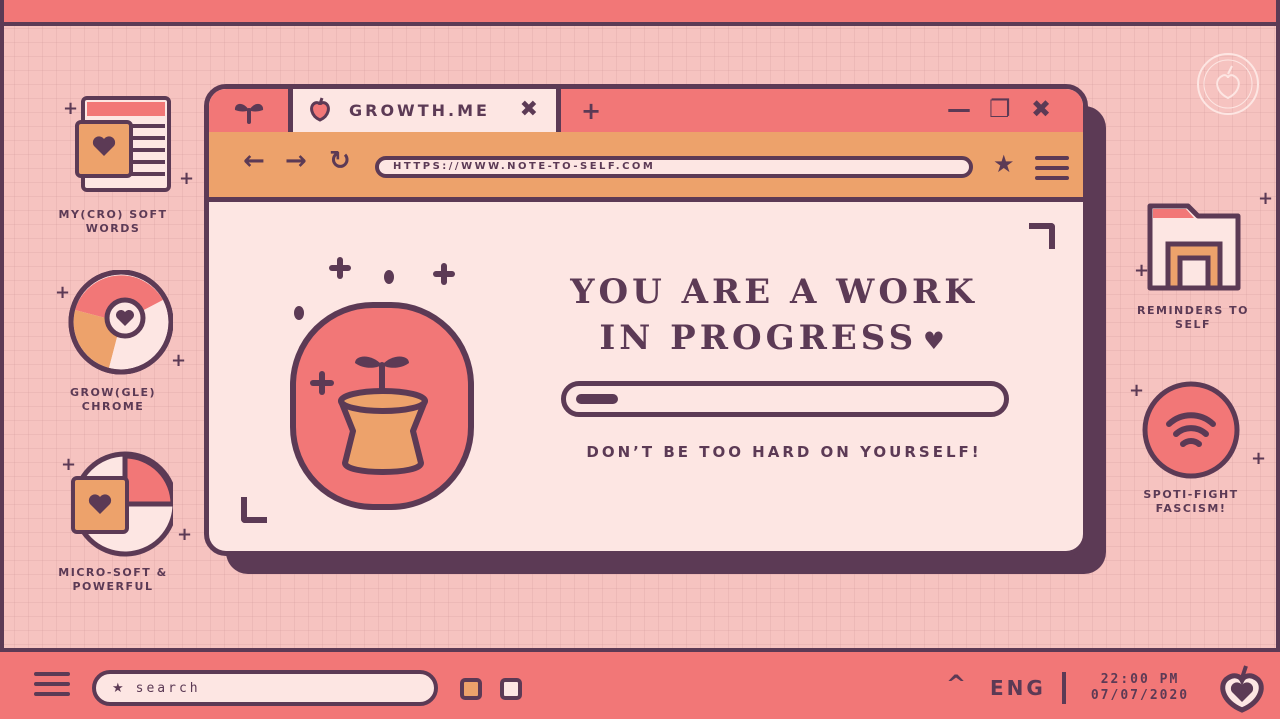 This screenshot has height=719, width=1280. Describe the element at coordinates (674, 167) in the screenshot. I see `url-bar: HTTPS://WWW.NOTE-TO-SELF.COM` at that location.